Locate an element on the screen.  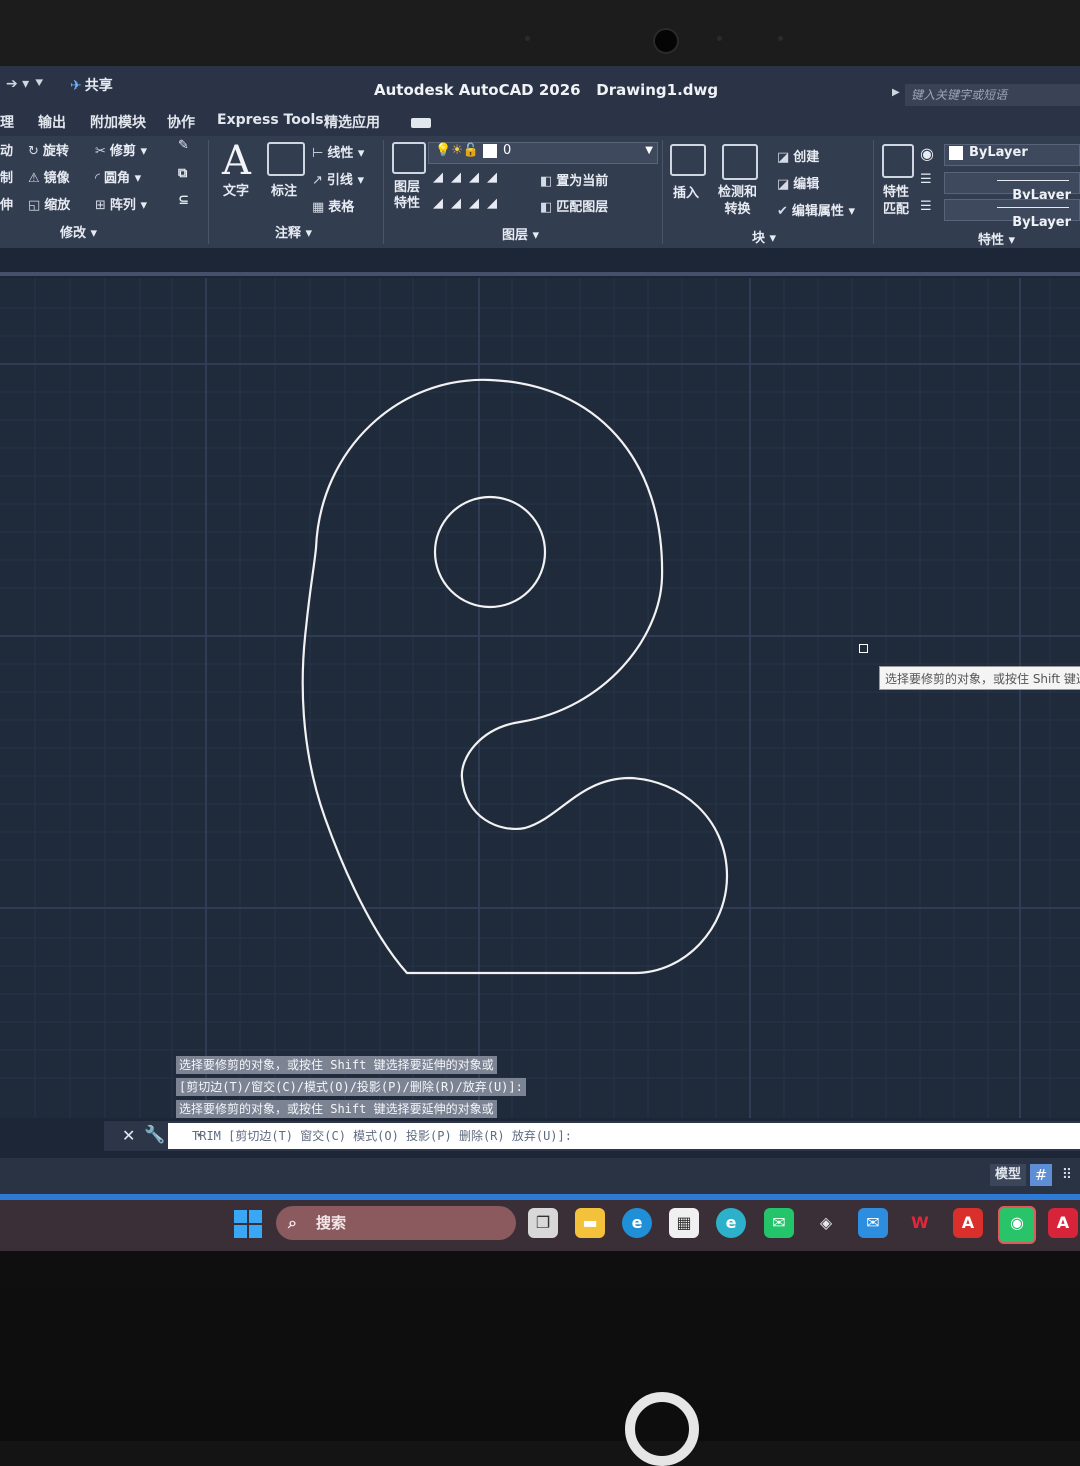
offset-icon: ⊆ is located at coordinates (183, 200).